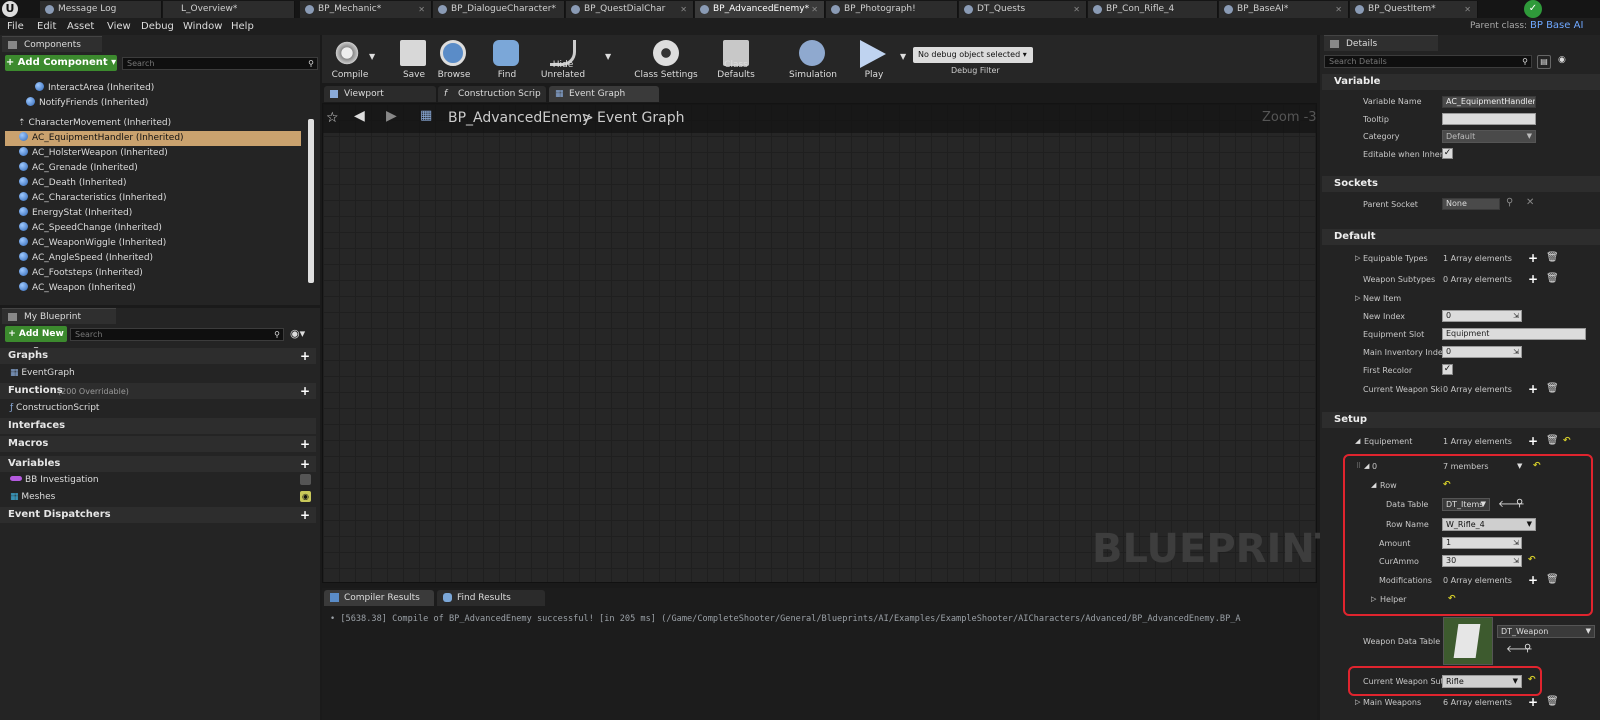  Describe the element at coordinates (359, 116) in the screenshot. I see `back-arrow-icon: ◀` at that location.